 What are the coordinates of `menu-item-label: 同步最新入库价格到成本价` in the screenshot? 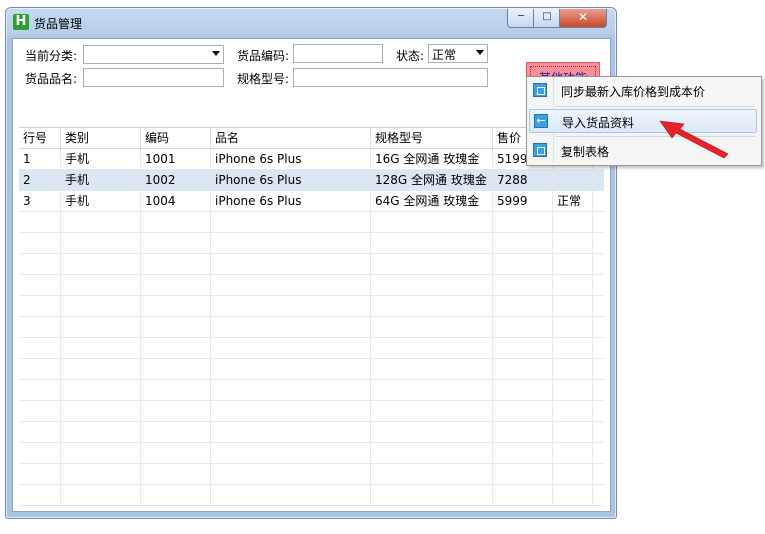 It's located at (633, 92).